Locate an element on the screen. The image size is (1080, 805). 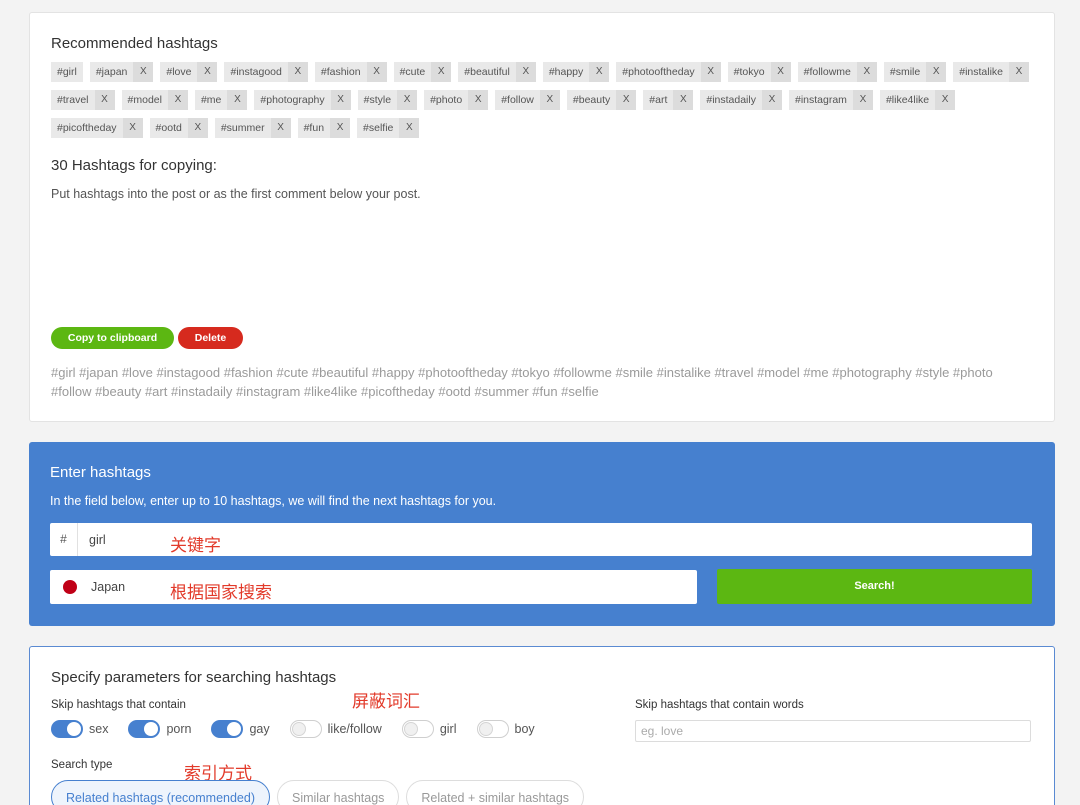
hashtag-chip-label: #fun is located at coordinates (314, 128).